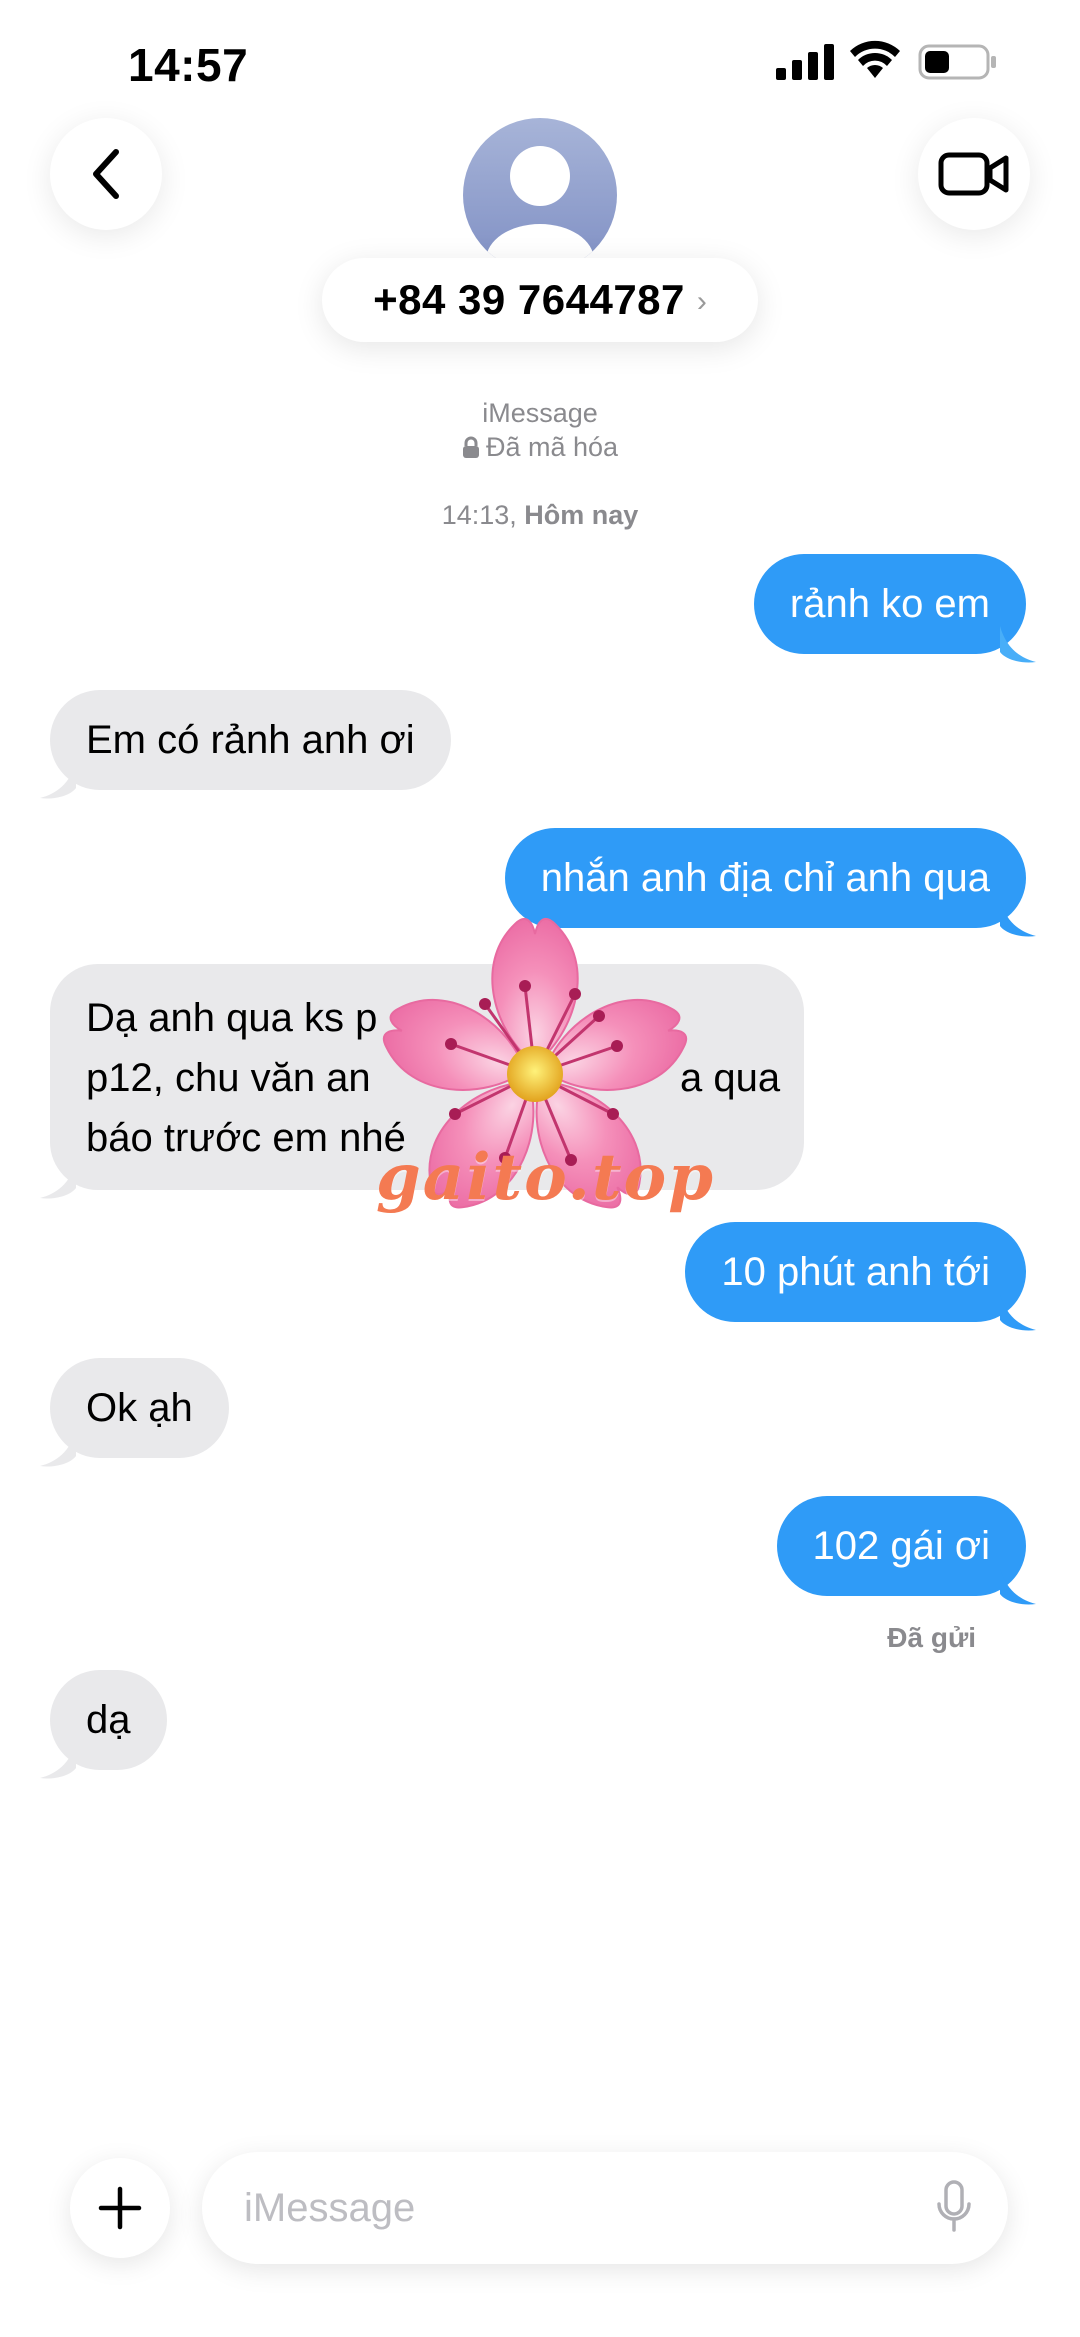 The width and height of the screenshot is (1080, 2337). Describe the element at coordinates (875, 59) in the screenshot. I see `wifi-icon` at that location.